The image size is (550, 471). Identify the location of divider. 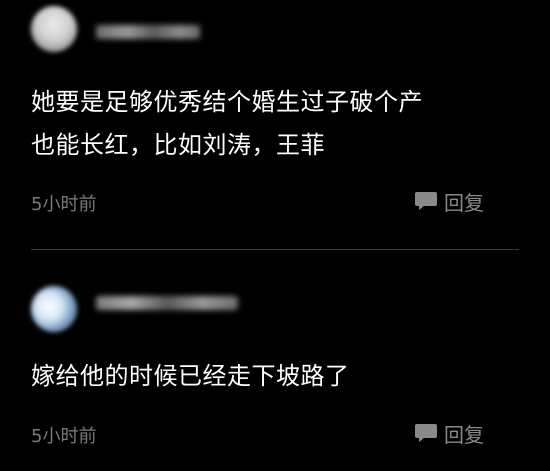
(275, 249).